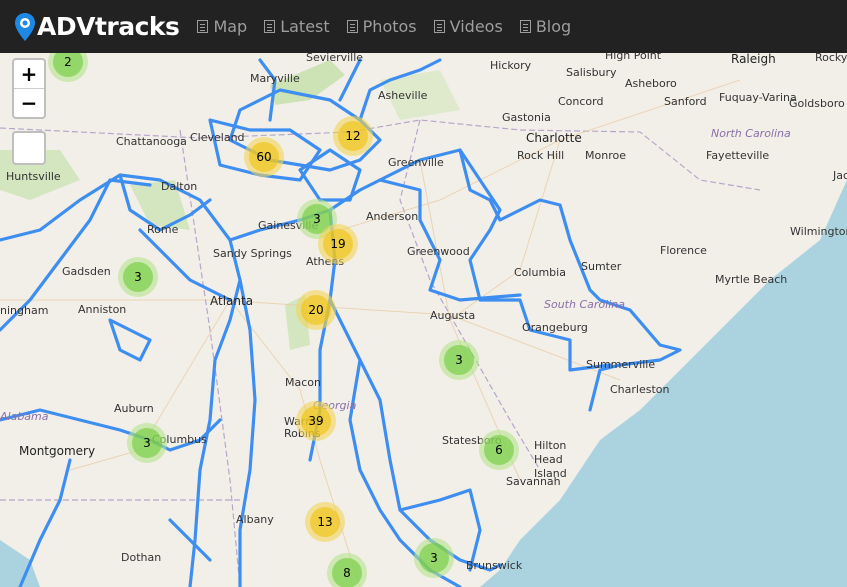  I want to click on place-label: Hickory, so click(511, 65).